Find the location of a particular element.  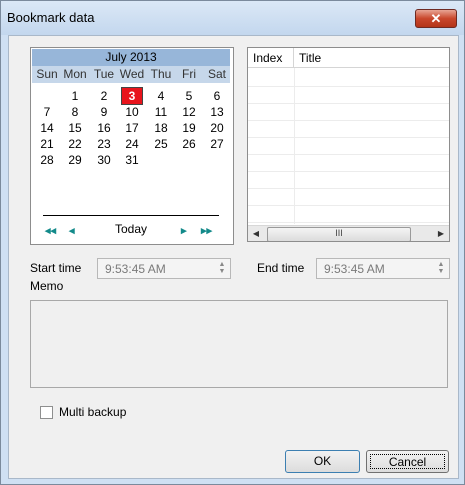

horizontal-scrollbar: ◀ III ▶ is located at coordinates (348, 233).